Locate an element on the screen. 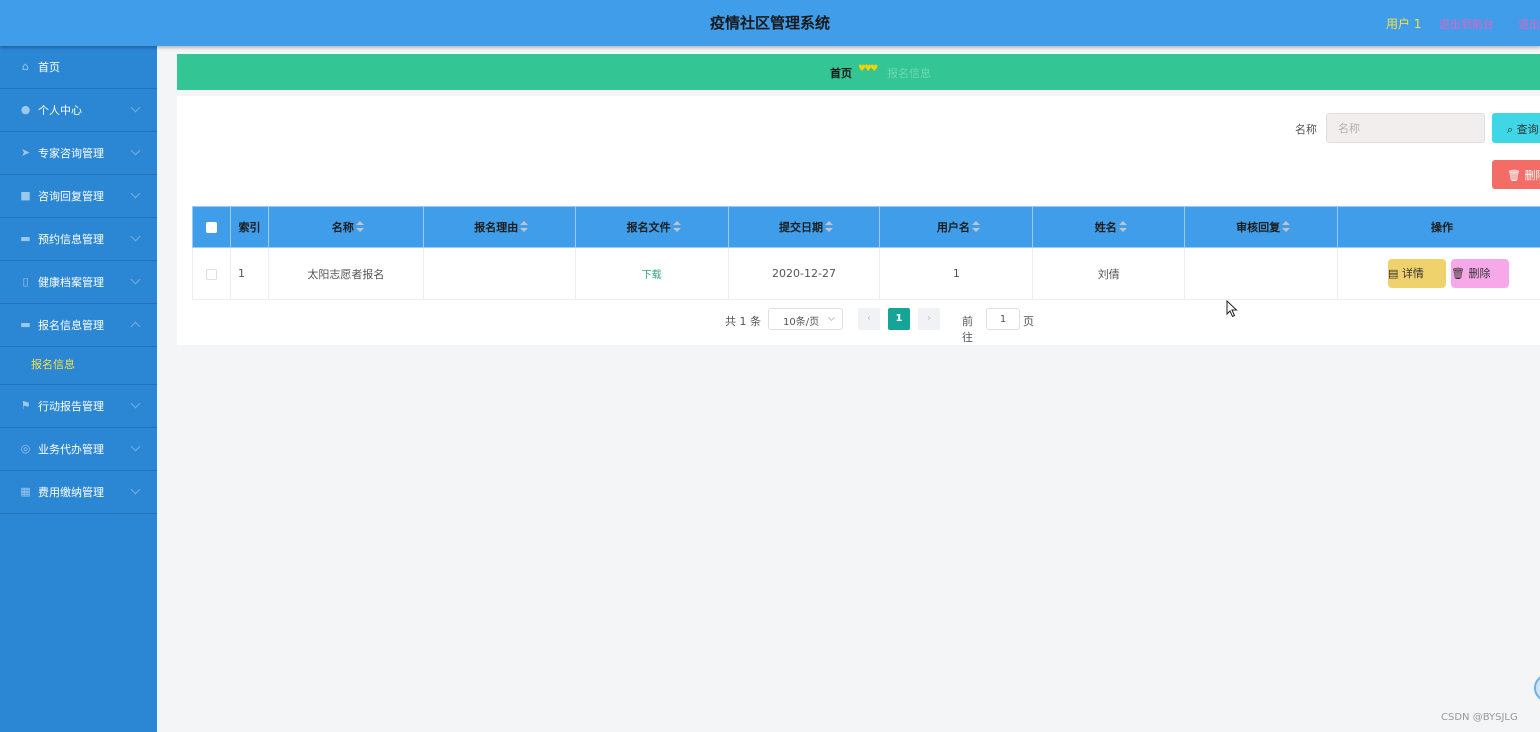 This screenshot has height=732, width=1540. cell-reason is located at coordinates (499, 273).